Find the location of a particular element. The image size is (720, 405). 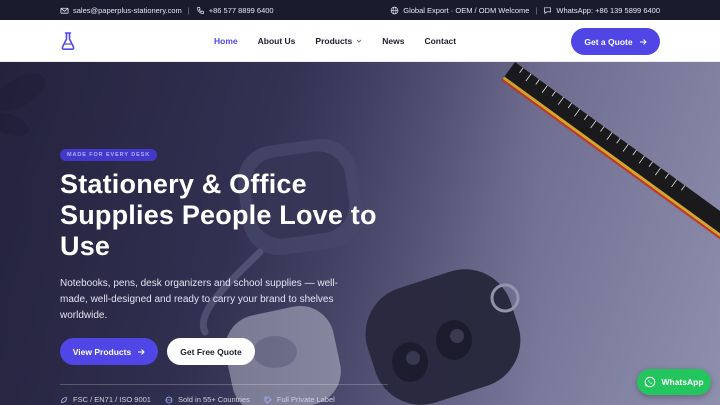

nav-news: News is located at coordinates (393, 41).